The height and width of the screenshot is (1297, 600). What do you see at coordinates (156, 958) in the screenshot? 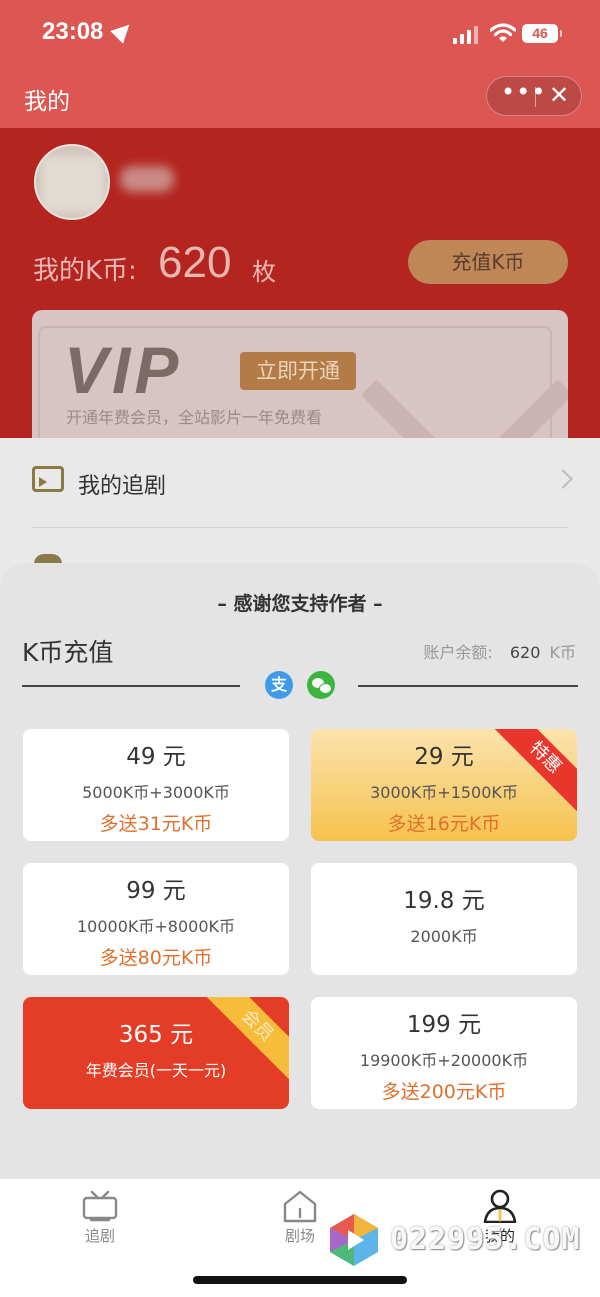
I see `package-bonus: 多送80元K币` at bounding box center [156, 958].